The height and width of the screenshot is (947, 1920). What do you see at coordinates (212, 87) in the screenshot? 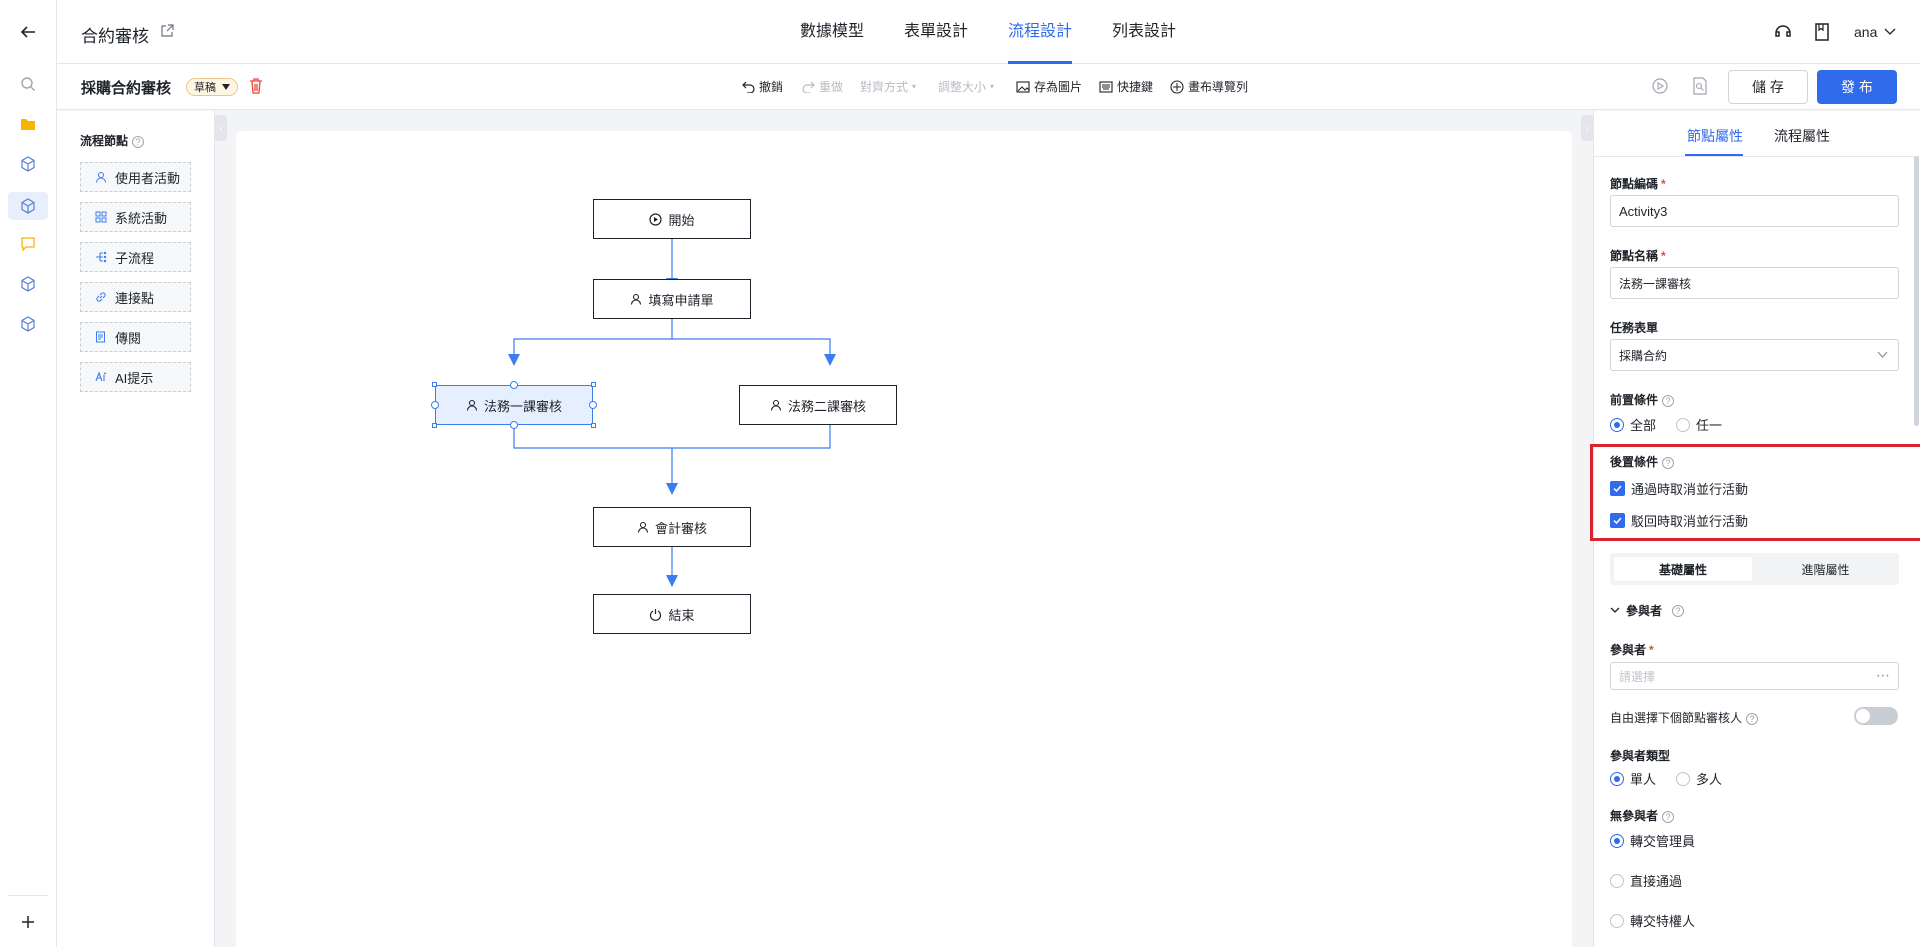
I see `status-badge: 草稿` at bounding box center [212, 87].